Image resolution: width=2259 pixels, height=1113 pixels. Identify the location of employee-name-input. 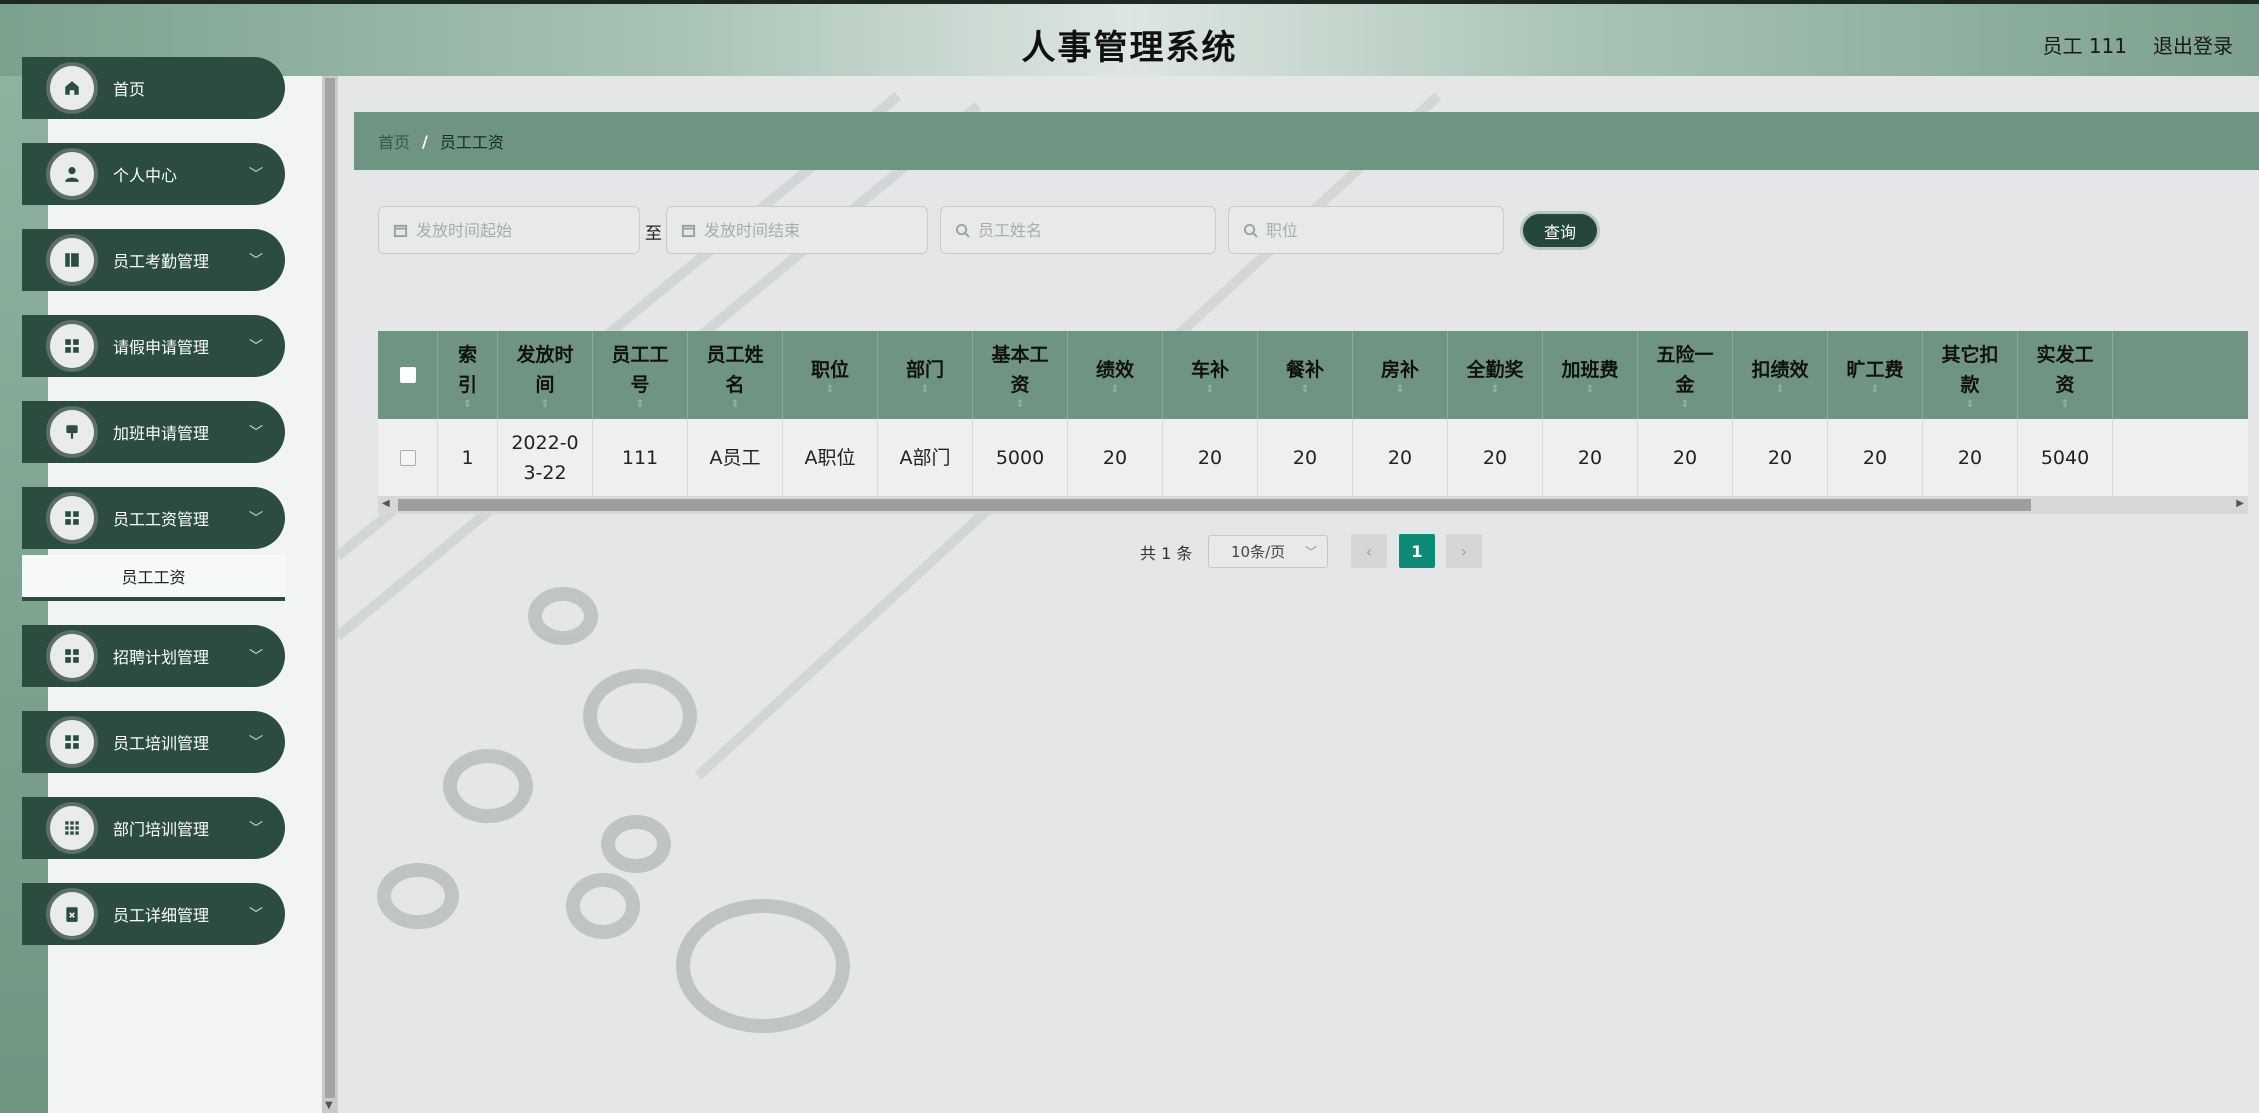
(1078, 230).